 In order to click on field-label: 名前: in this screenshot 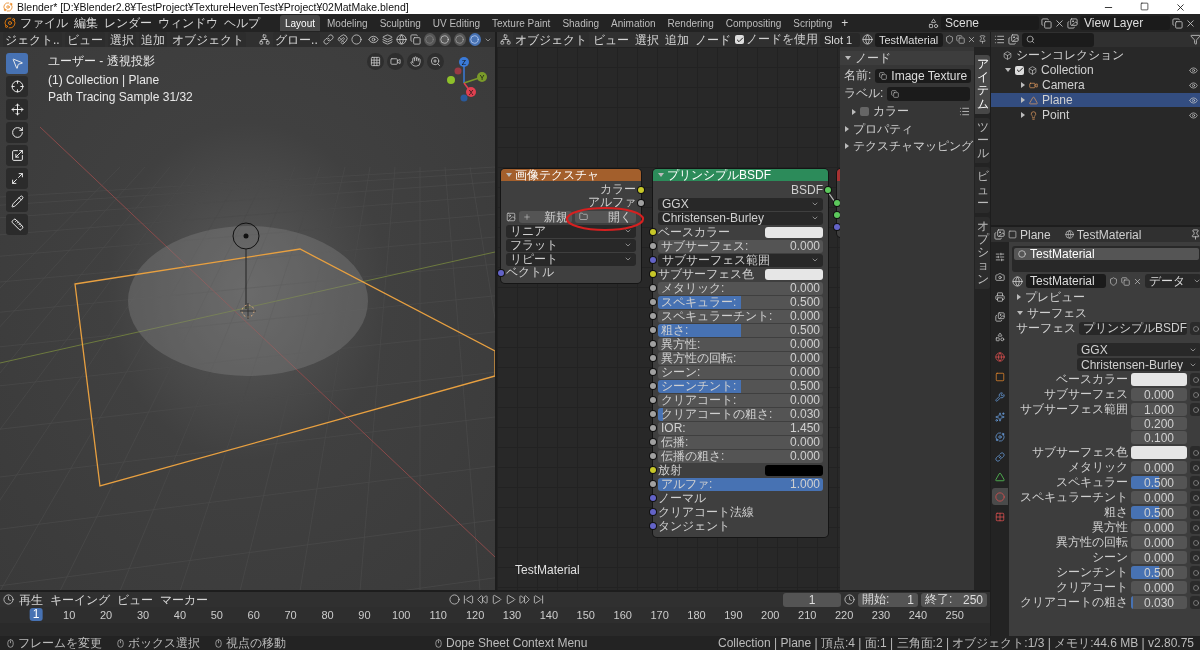, I will do `click(858, 75)`.